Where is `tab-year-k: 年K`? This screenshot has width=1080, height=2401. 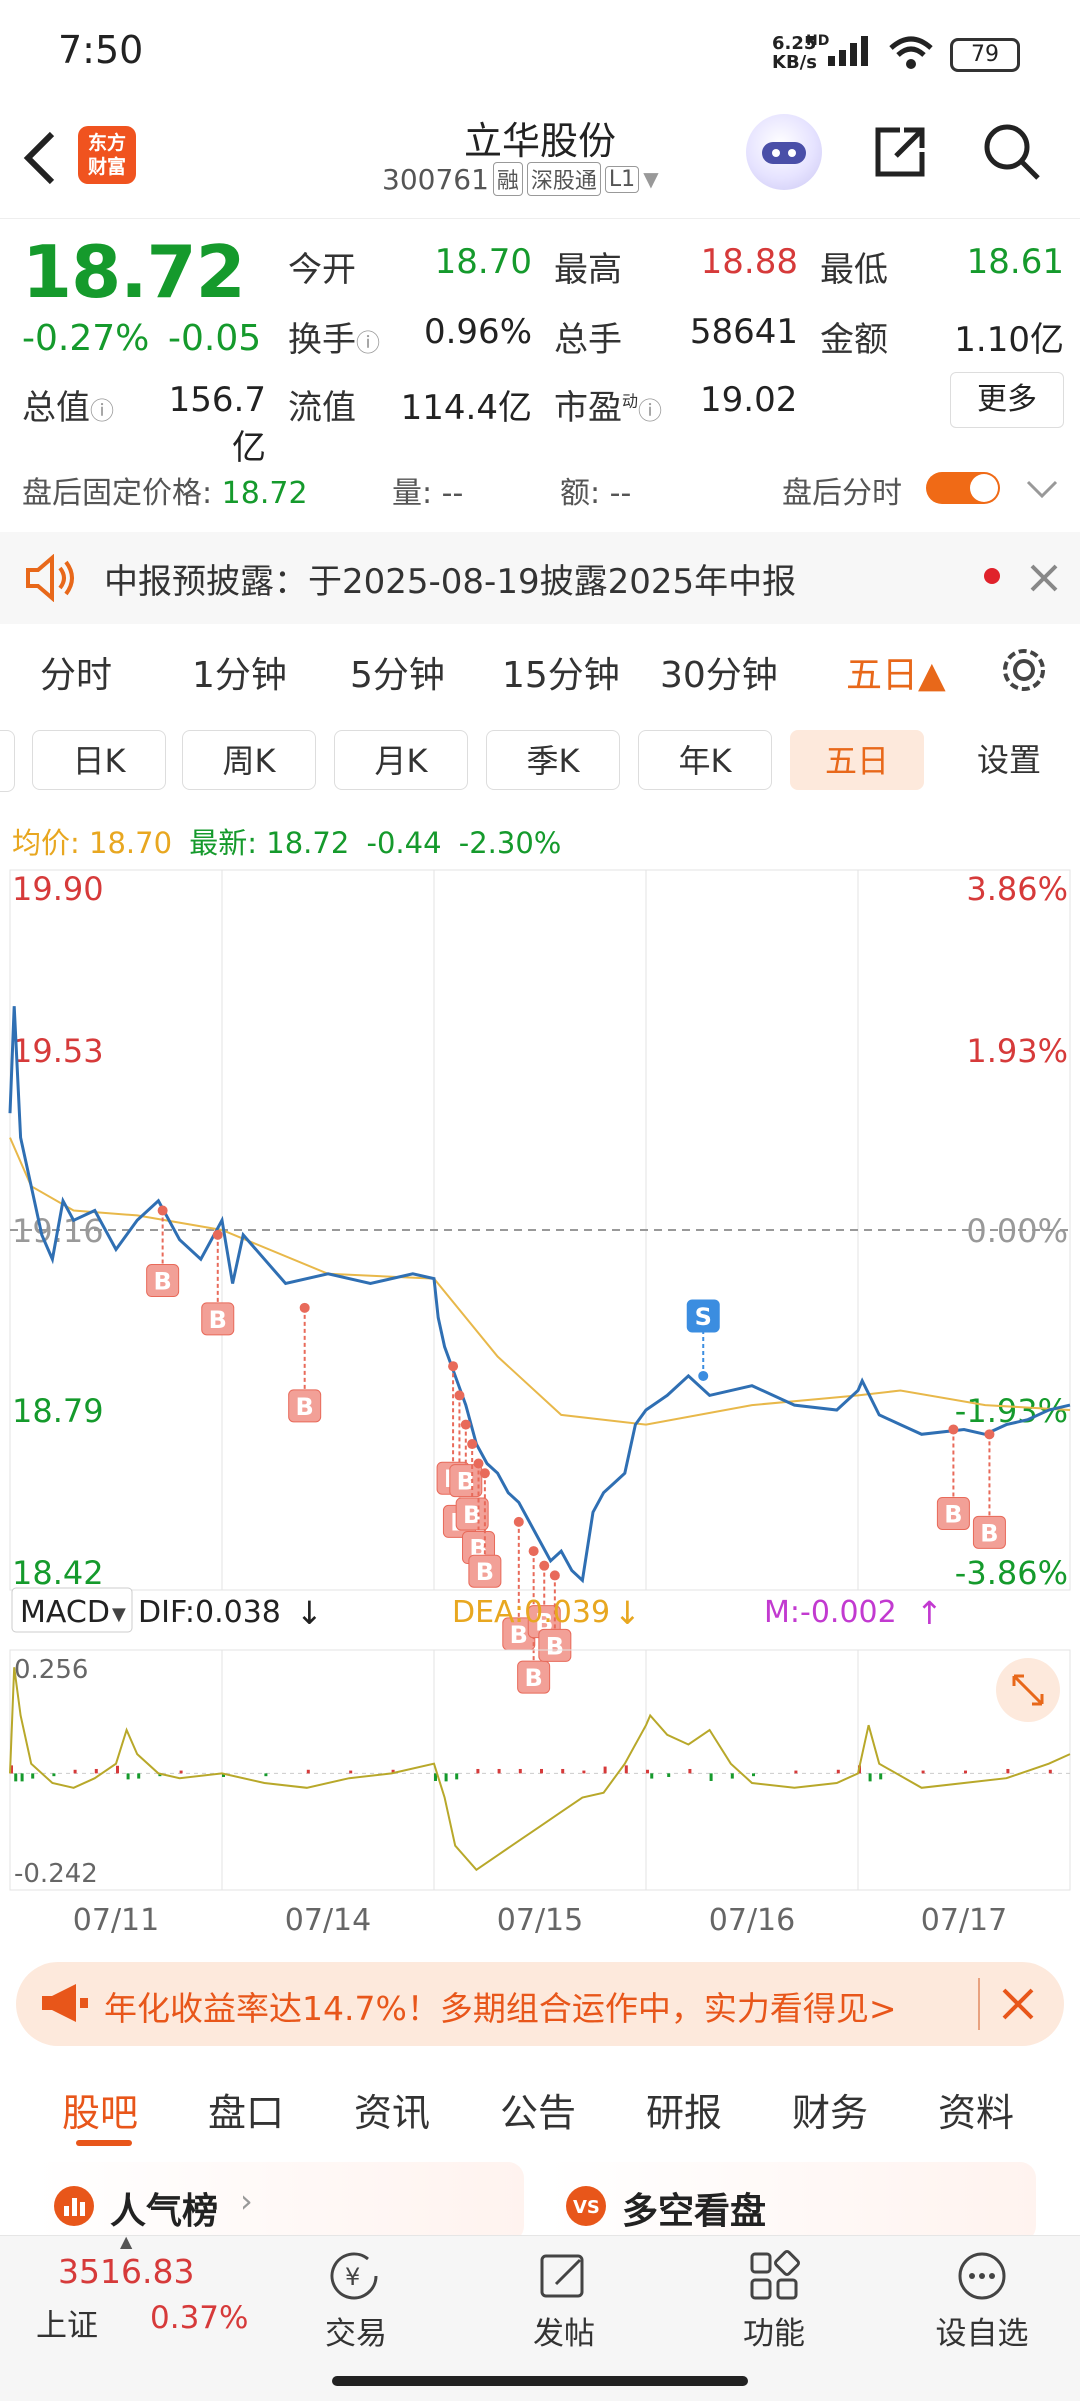 tab-year-k: 年K is located at coordinates (705, 760).